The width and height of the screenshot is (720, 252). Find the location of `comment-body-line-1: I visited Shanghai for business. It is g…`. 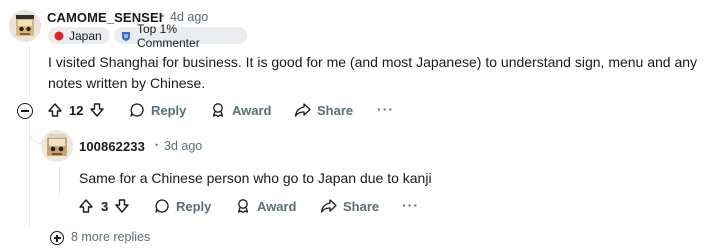

comment-body-line-1: I visited Shanghai for business. It is g… is located at coordinates (373, 62).